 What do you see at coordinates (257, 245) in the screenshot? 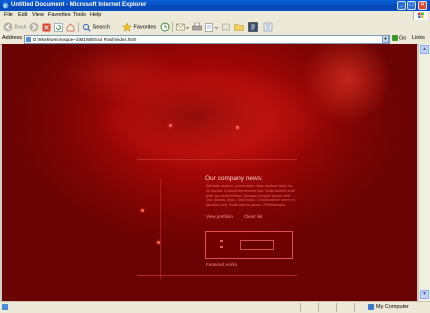
I see `panel-inner-box` at bounding box center [257, 245].